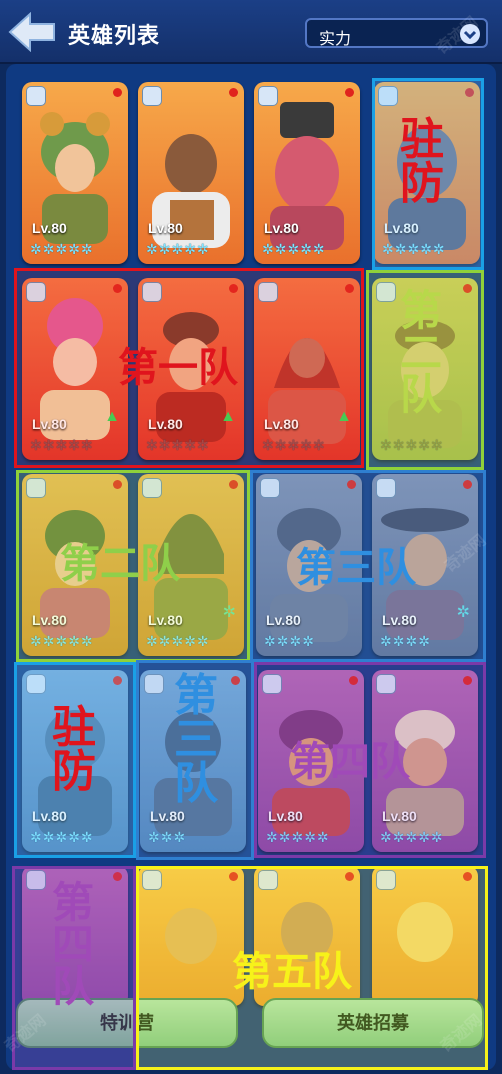 Image resolution: width=502 pixels, height=1074 pixels. What do you see at coordinates (251, 32) in the screenshot?
I see `top-bar: 英雄列表 实力` at bounding box center [251, 32].